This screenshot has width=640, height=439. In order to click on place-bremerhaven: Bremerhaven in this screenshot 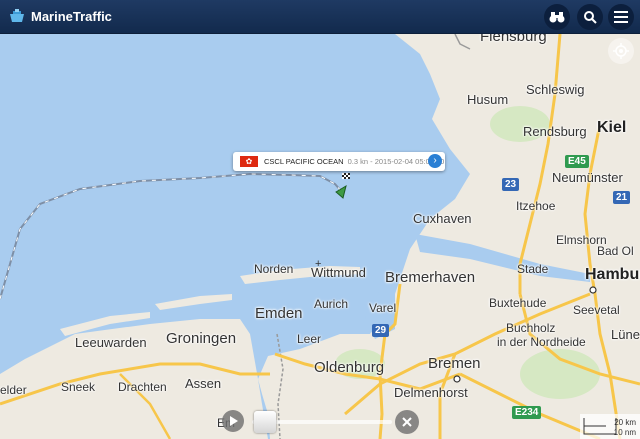, I will do `click(430, 277)`.